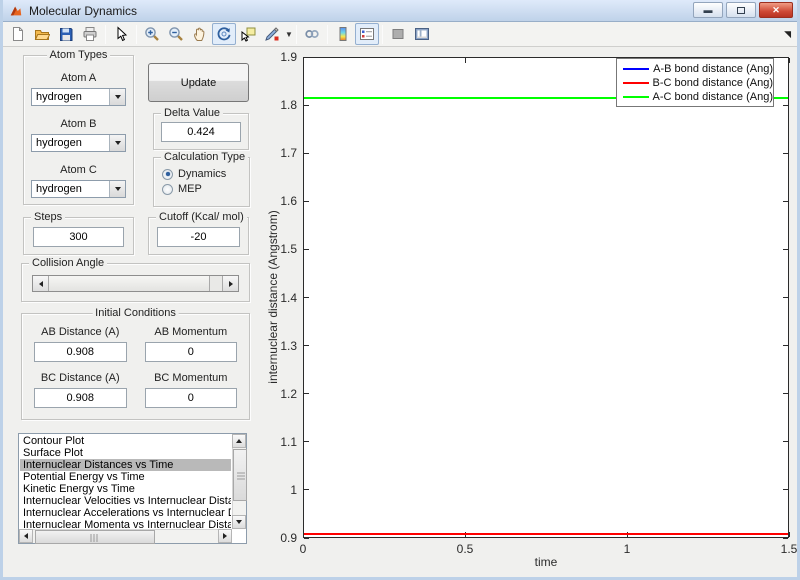 The image size is (800, 580). Describe the element at coordinates (776, 10) in the screenshot. I see `close-button: ✕` at that location.